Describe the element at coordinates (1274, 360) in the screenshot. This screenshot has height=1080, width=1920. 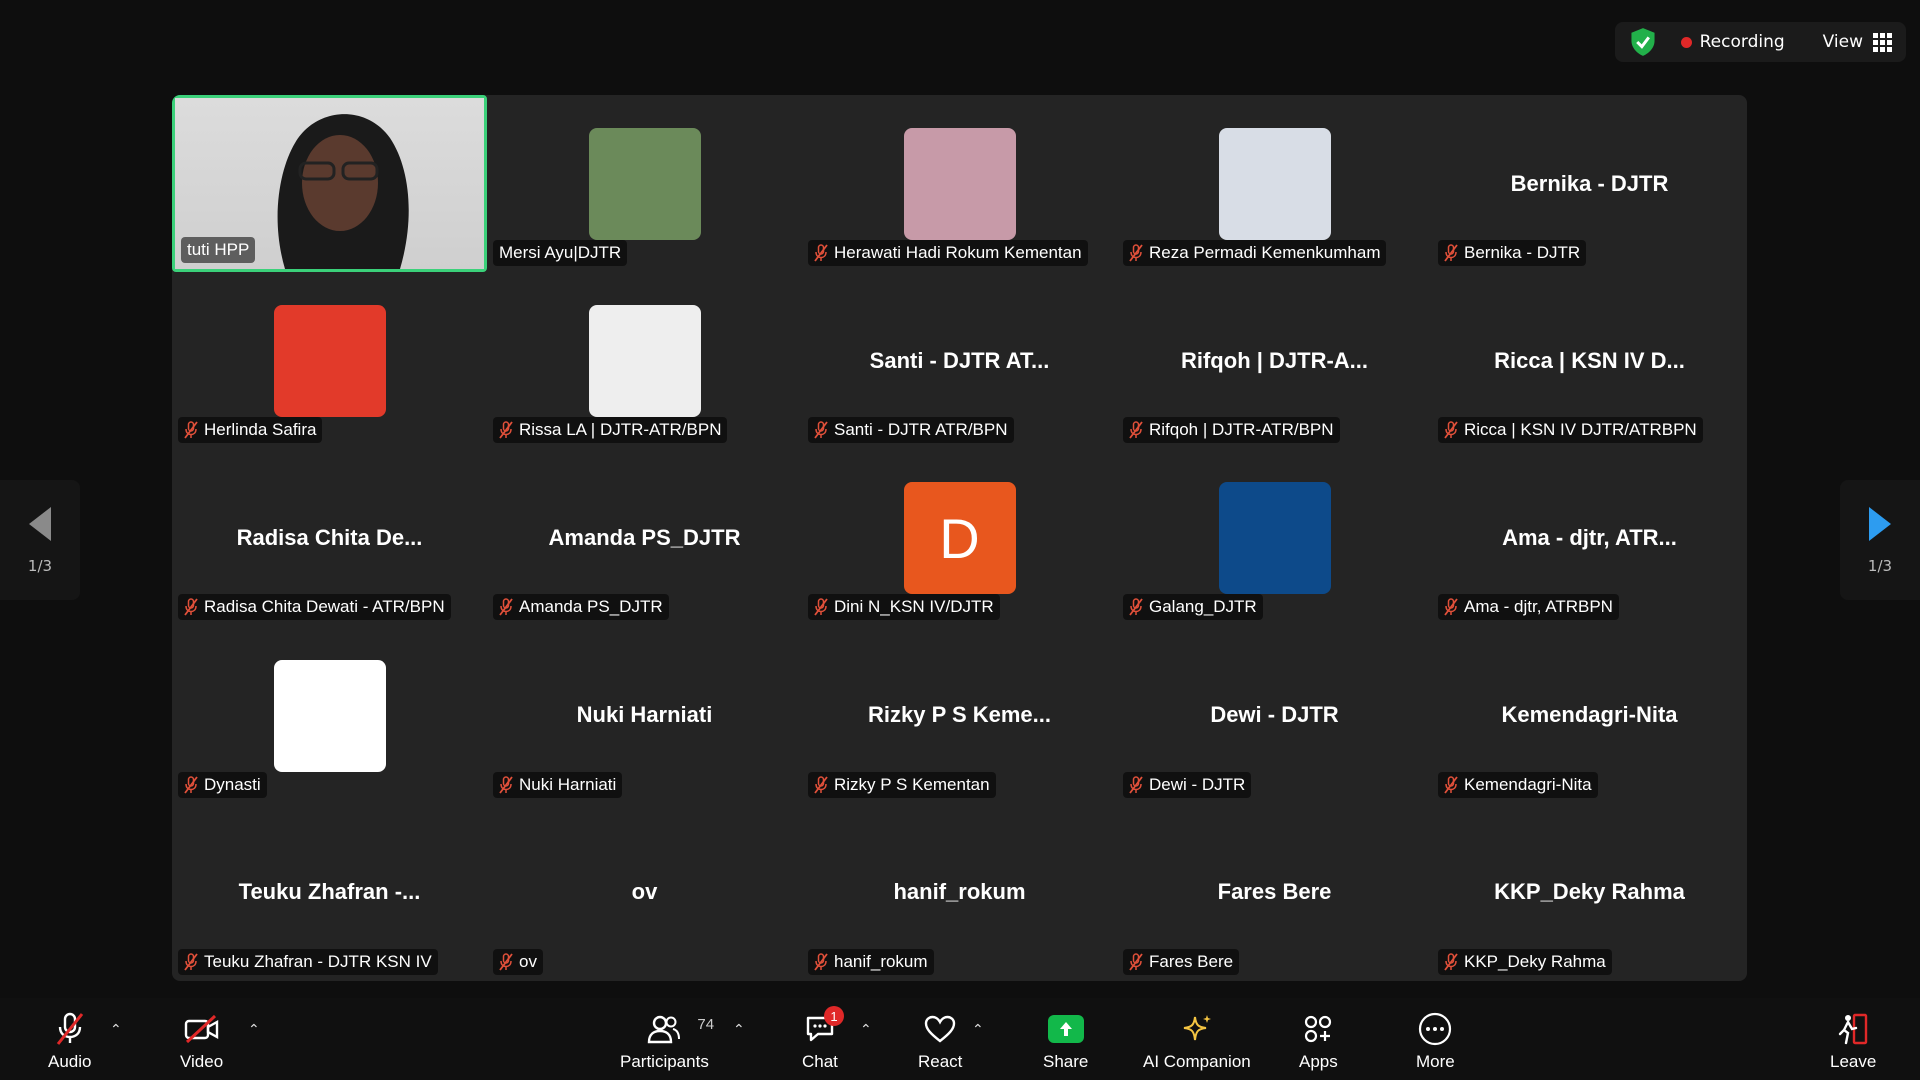
I see `participant-tile: Rifqoh | DJTR-A... Rifqoh | DJTR-ATR/BPN` at that location.